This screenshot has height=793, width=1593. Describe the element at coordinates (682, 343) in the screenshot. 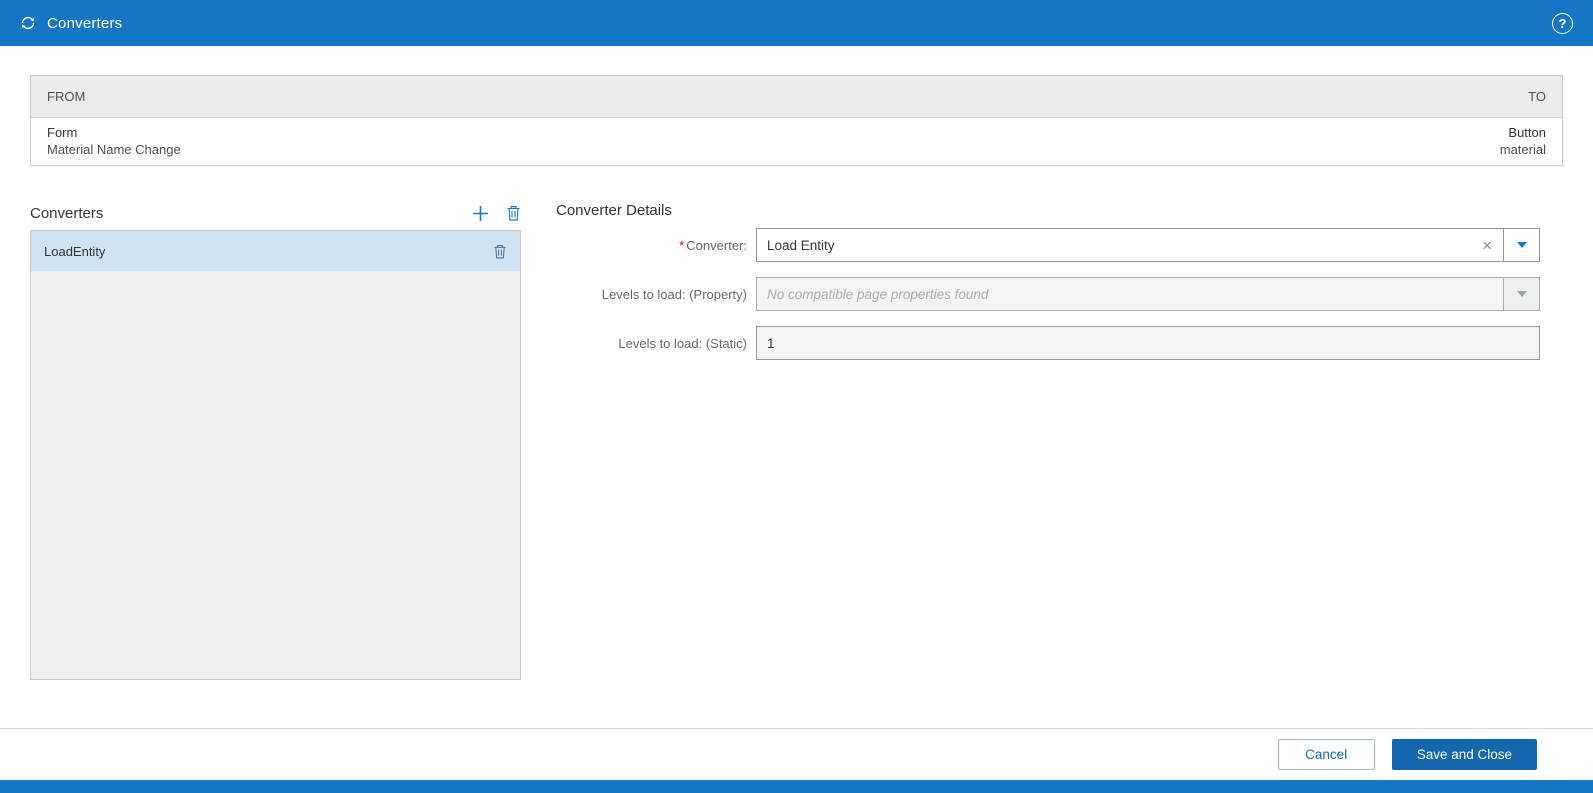

I see `levels-static-label: Levels to load: (Static)` at that location.